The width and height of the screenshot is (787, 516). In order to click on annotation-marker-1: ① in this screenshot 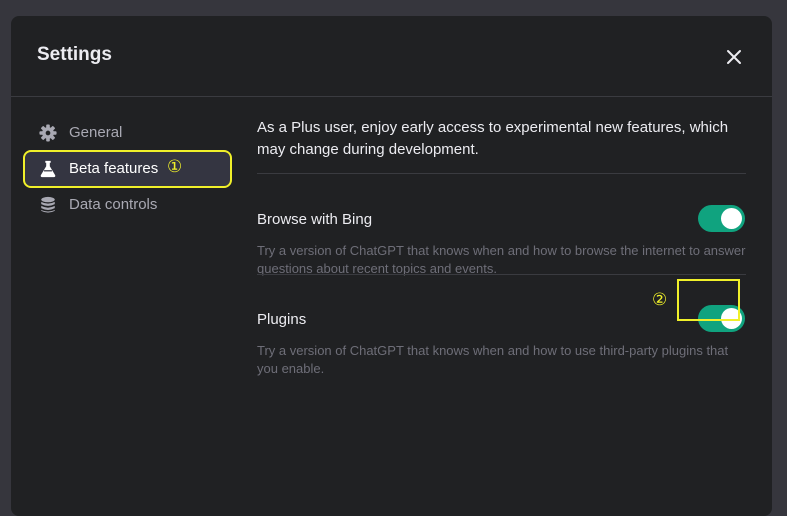, I will do `click(175, 167)`.